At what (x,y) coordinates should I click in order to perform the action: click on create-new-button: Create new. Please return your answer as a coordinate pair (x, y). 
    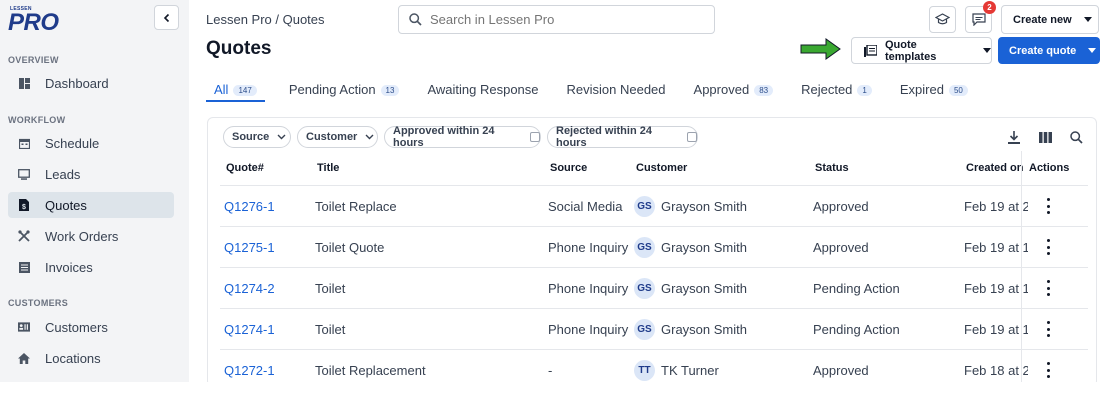
    Looking at the image, I should click on (1050, 19).